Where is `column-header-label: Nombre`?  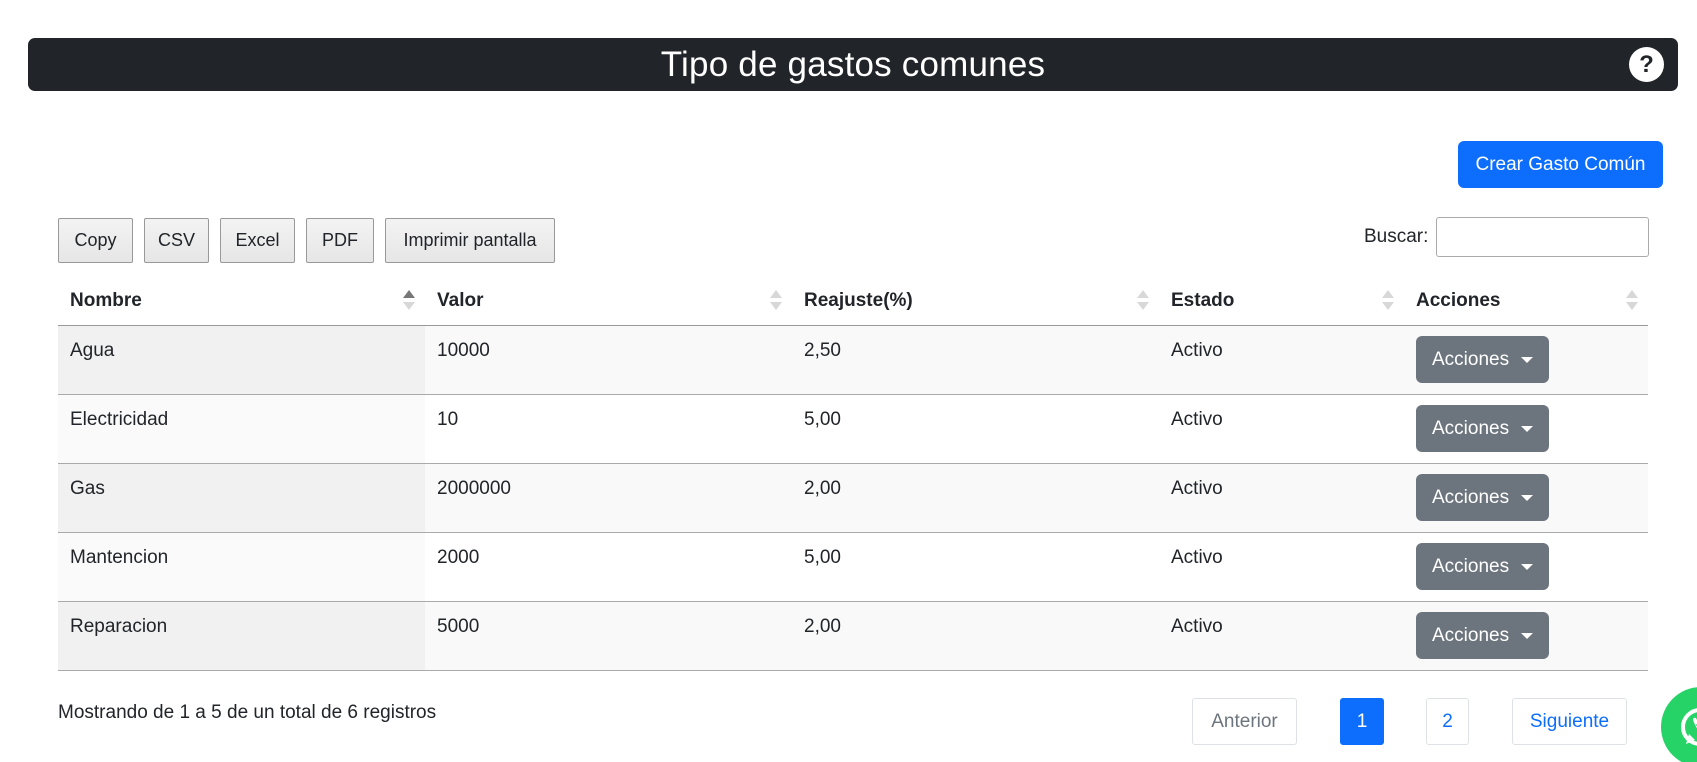 column-header-label: Nombre is located at coordinates (106, 300).